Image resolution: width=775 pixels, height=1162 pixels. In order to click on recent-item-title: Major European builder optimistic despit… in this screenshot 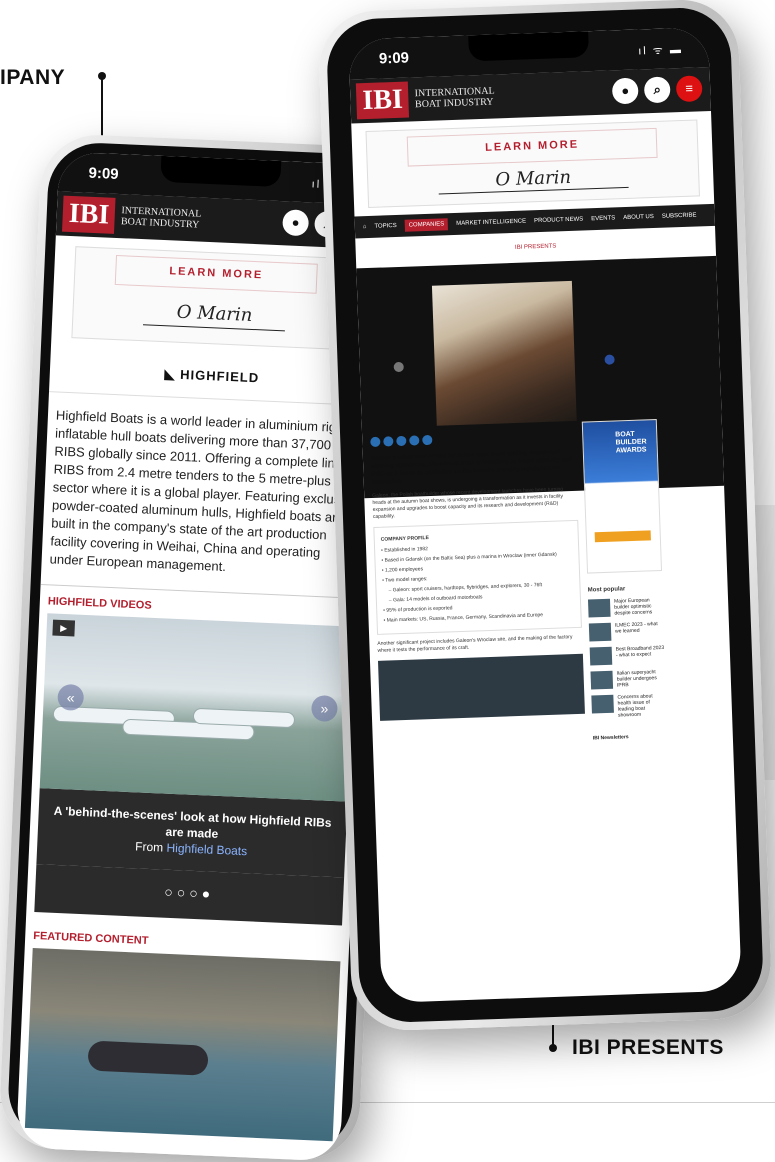, I will do `click(639, 606)`.